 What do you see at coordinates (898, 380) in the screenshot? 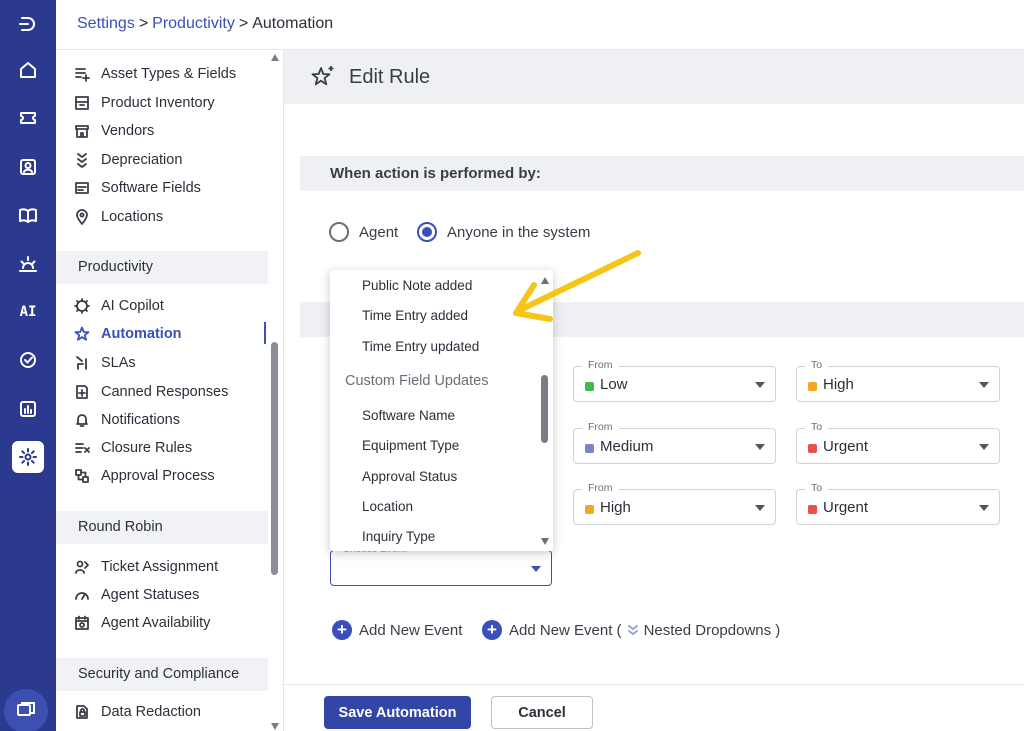
I see `to-select: To High` at bounding box center [898, 380].